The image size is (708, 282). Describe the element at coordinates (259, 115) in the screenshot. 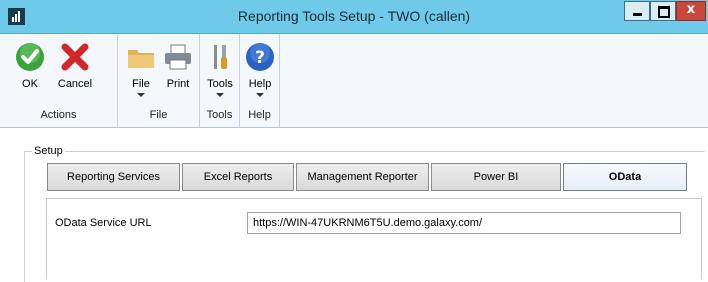

I see `group-label-help: Help` at that location.